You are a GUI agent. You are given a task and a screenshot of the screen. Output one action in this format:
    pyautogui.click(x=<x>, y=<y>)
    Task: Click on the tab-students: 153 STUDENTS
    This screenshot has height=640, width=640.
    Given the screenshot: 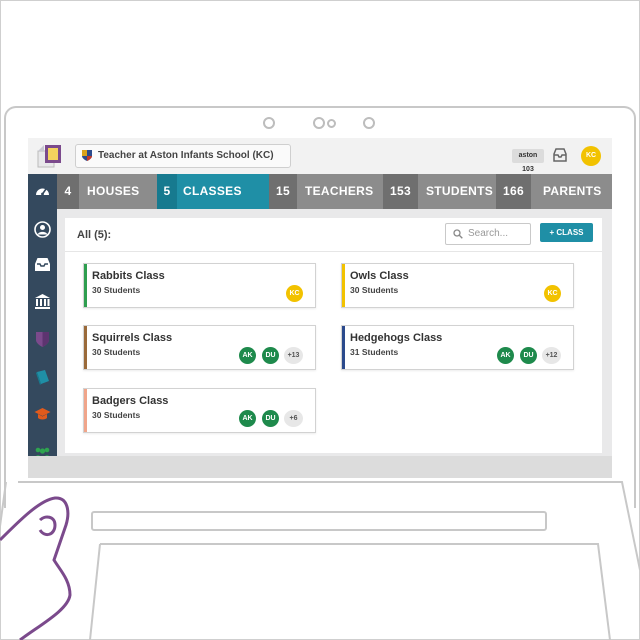 What is the action you would take?
    pyautogui.click(x=439, y=191)
    